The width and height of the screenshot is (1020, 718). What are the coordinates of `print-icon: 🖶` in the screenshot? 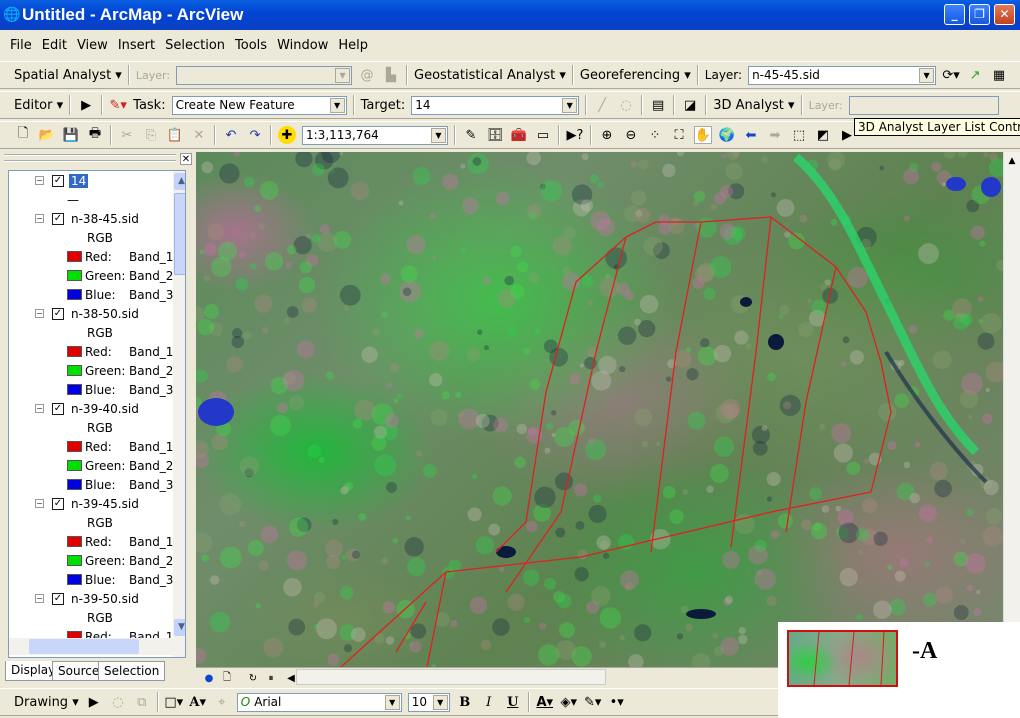 It's located at (95, 135).